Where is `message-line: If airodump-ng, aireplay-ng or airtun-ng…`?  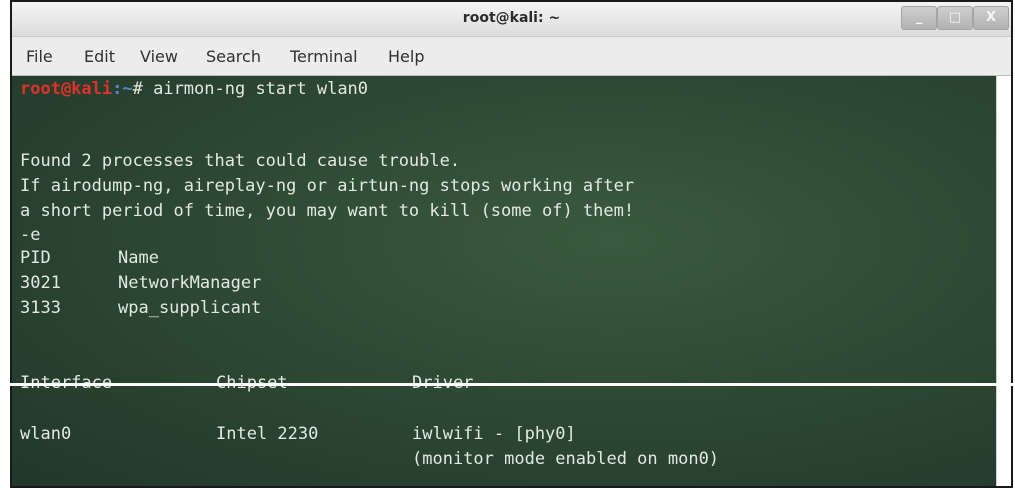
message-line: If airodump-ng, aireplay-ng or airtun-ng… is located at coordinates (327, 186).